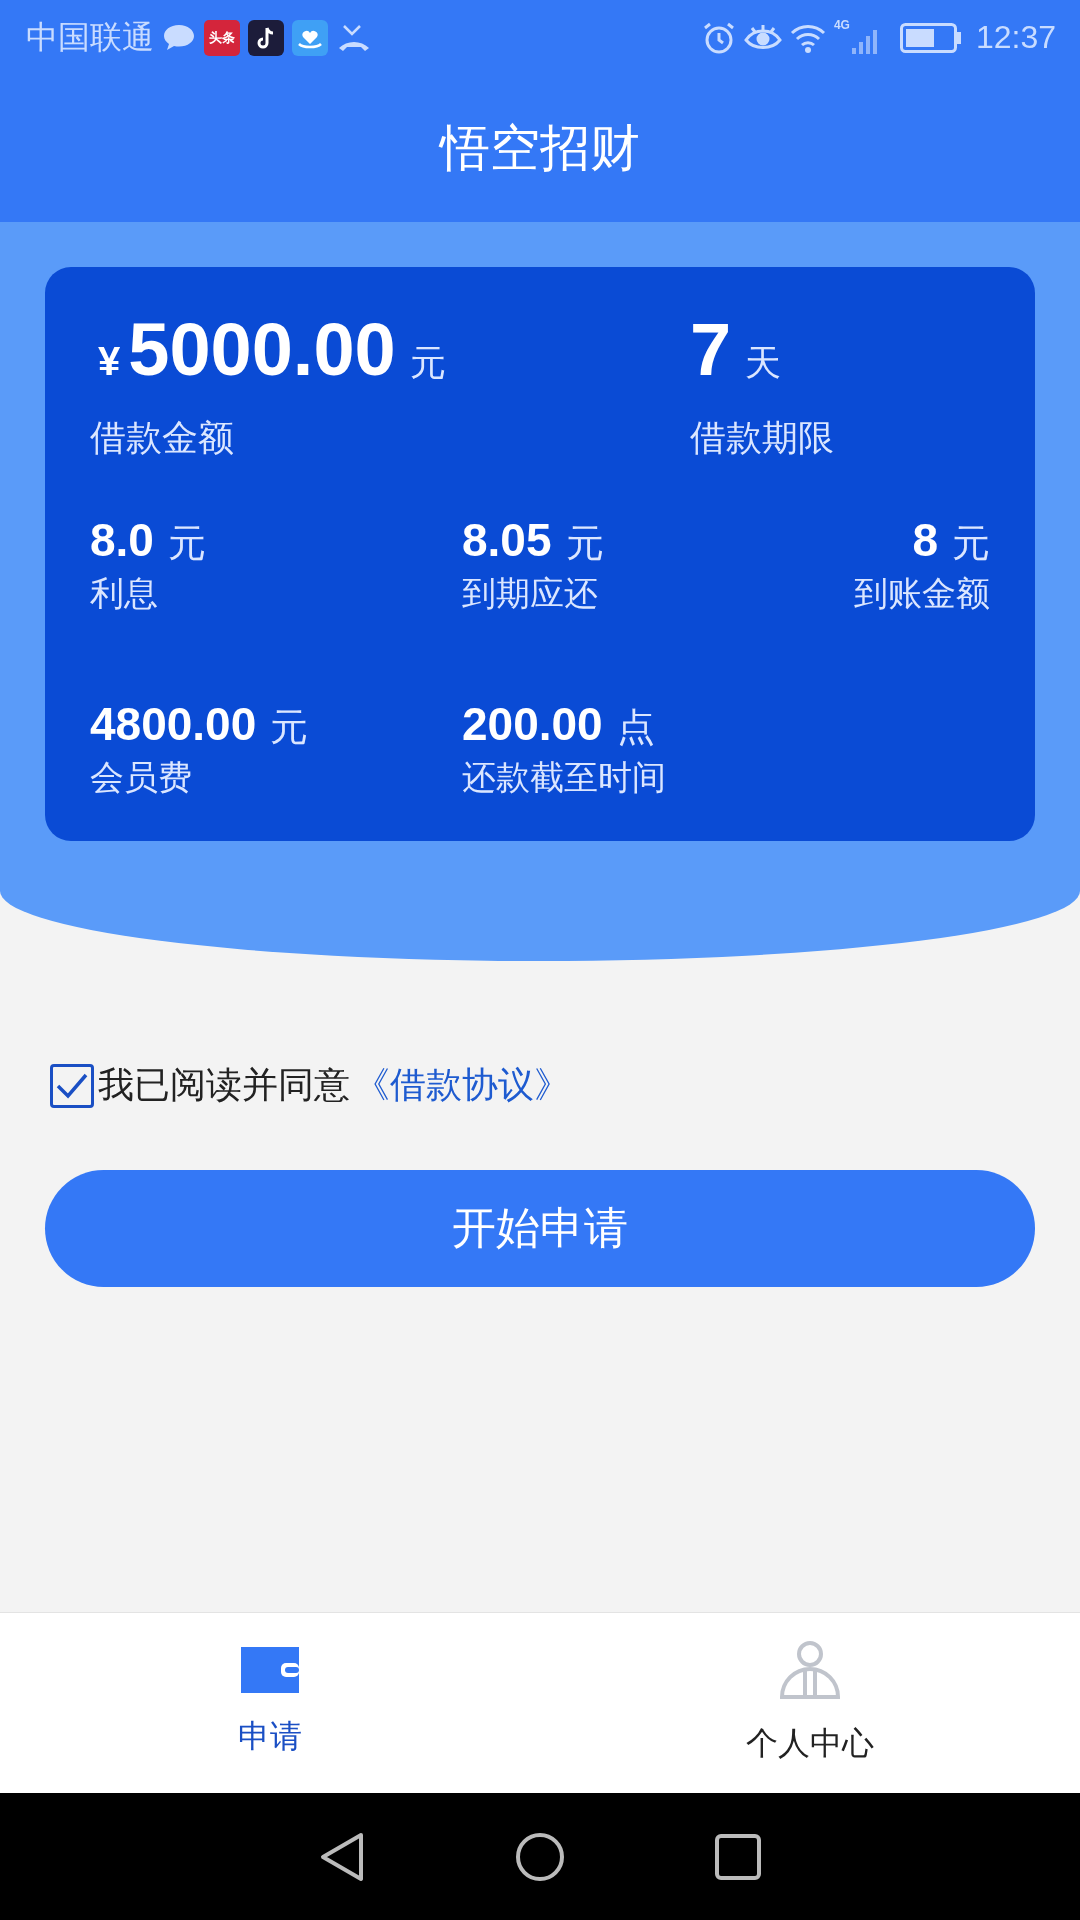  What do you see at coordinates (90, 37) in the screenshot?
I see `carrier-name: 中国联通` at bounding box center [90, 37].